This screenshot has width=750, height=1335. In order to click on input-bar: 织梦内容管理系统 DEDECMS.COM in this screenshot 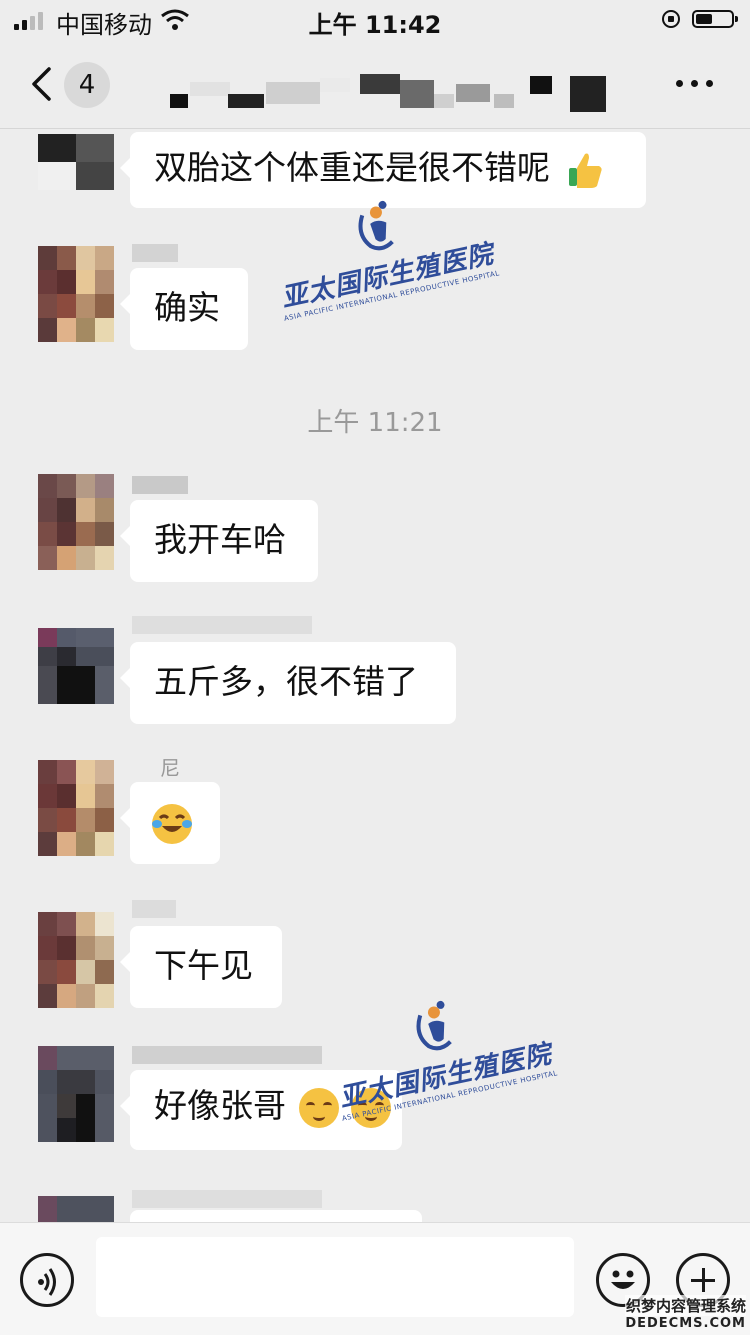, I will do `click(375, 1278)`.